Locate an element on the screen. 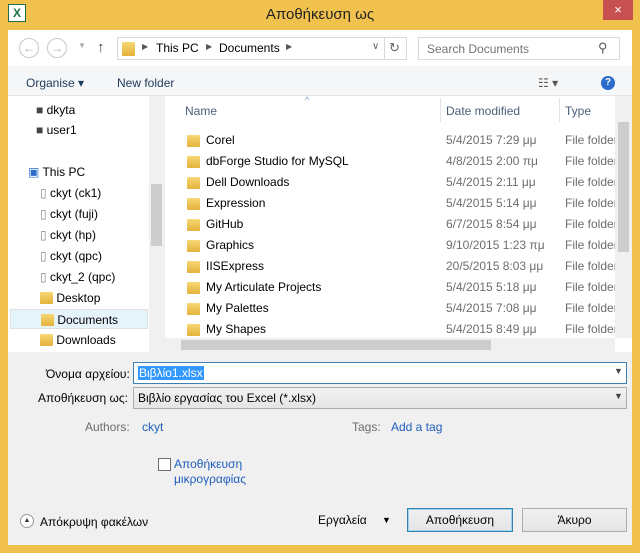 The height and width of the screenshot is (553, 640). search-icon: ⚲ is located at coordinates (603, 48).